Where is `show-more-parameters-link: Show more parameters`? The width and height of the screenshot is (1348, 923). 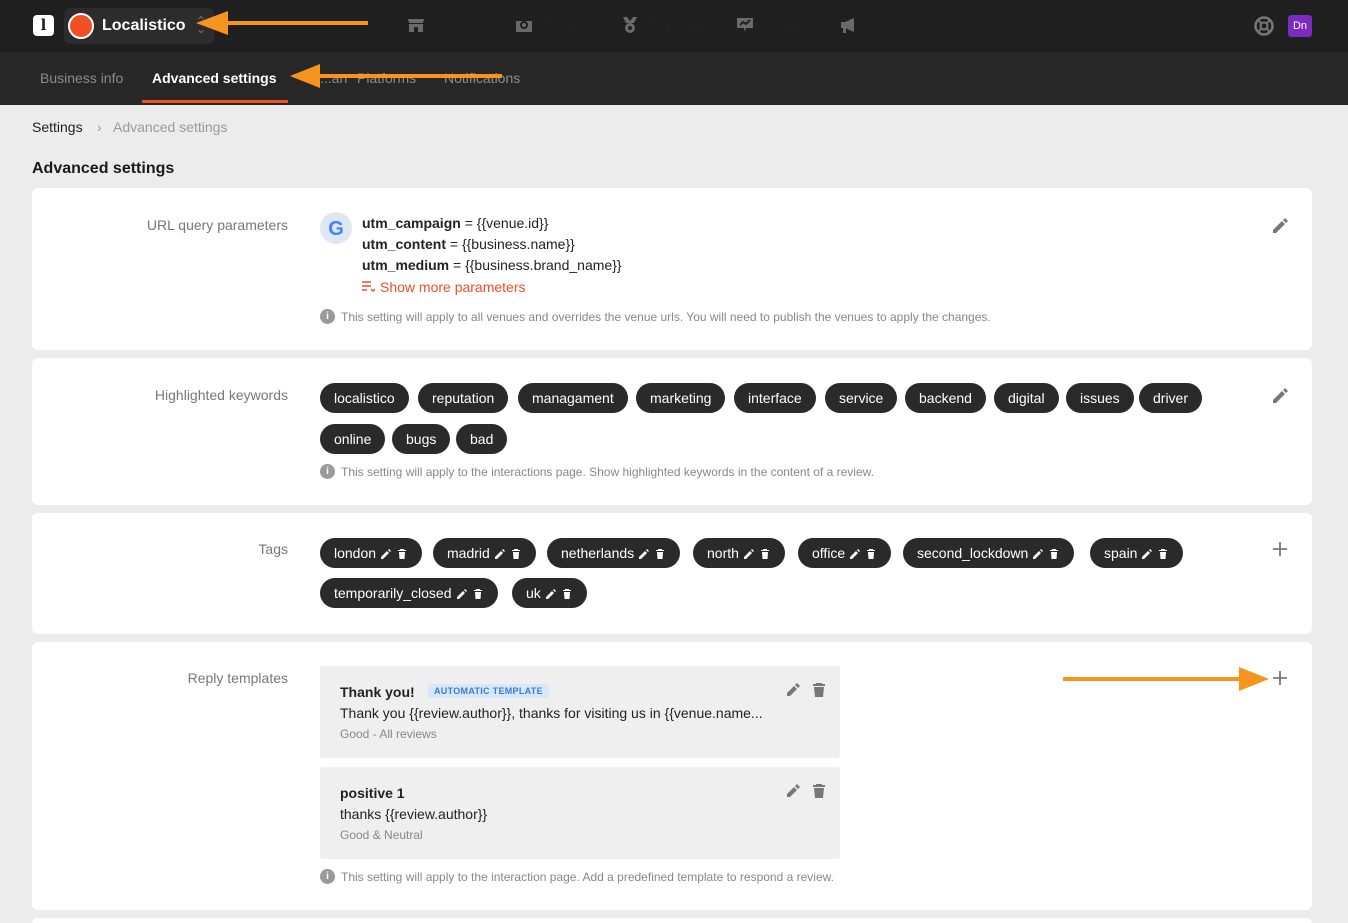 show-more-parameters-link: Show more parameters is located at coordinates (444, 287).